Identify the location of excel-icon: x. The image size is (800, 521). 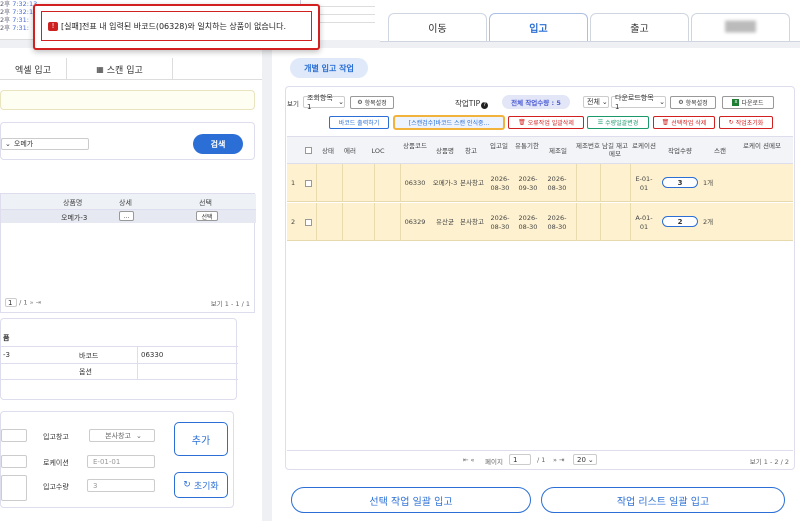
(736, 102).